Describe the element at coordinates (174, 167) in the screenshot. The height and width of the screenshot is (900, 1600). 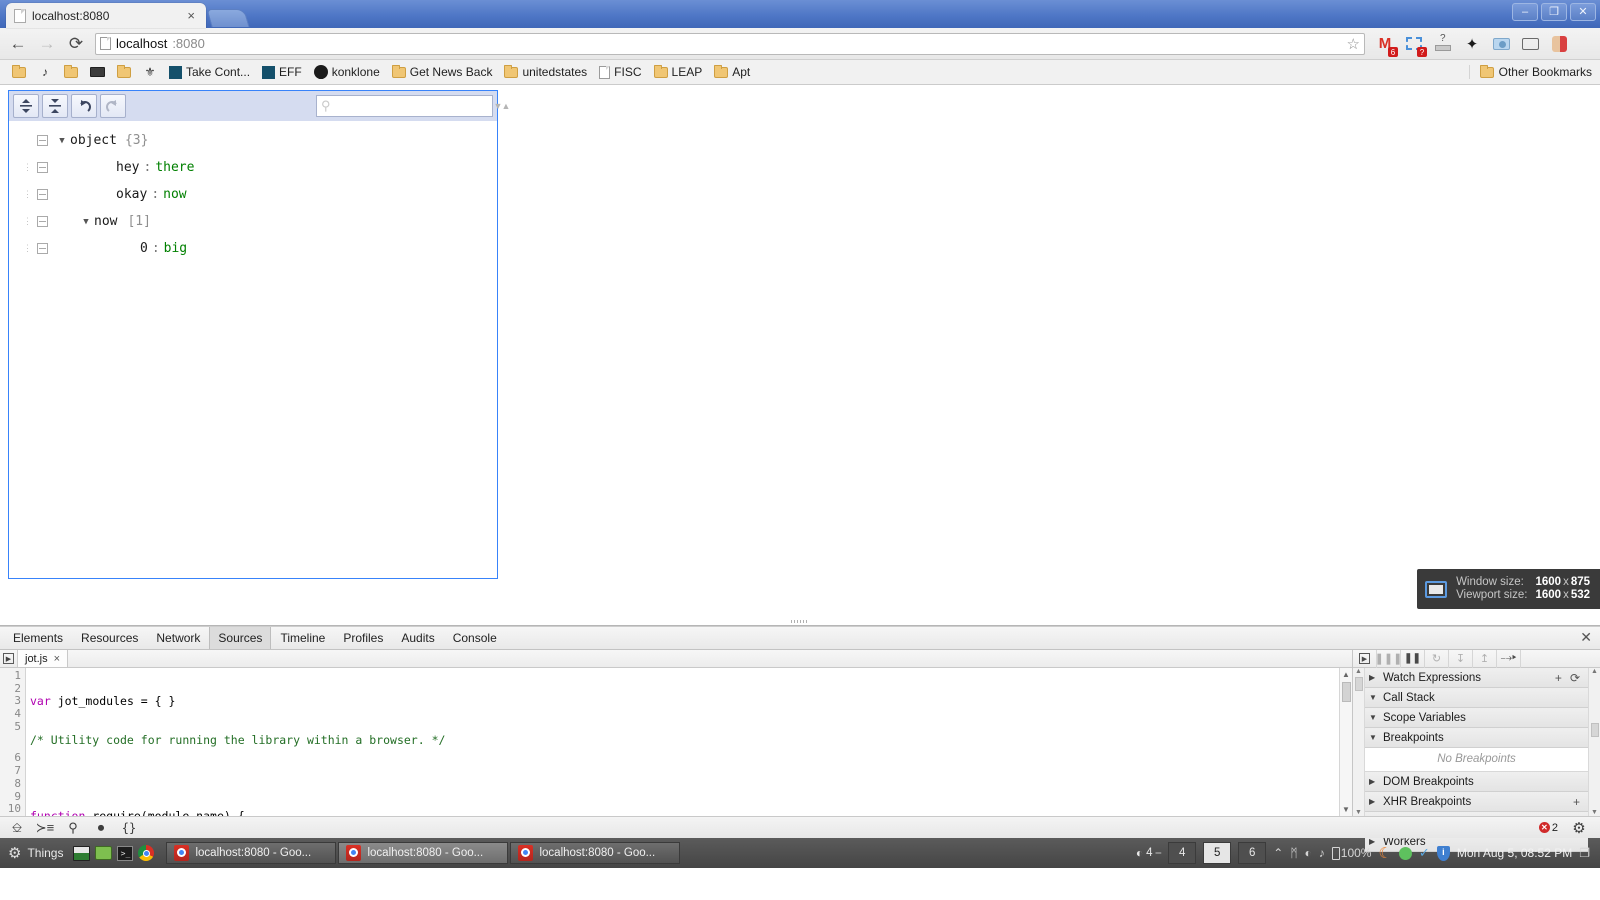
I see `json-value: there` at that location.